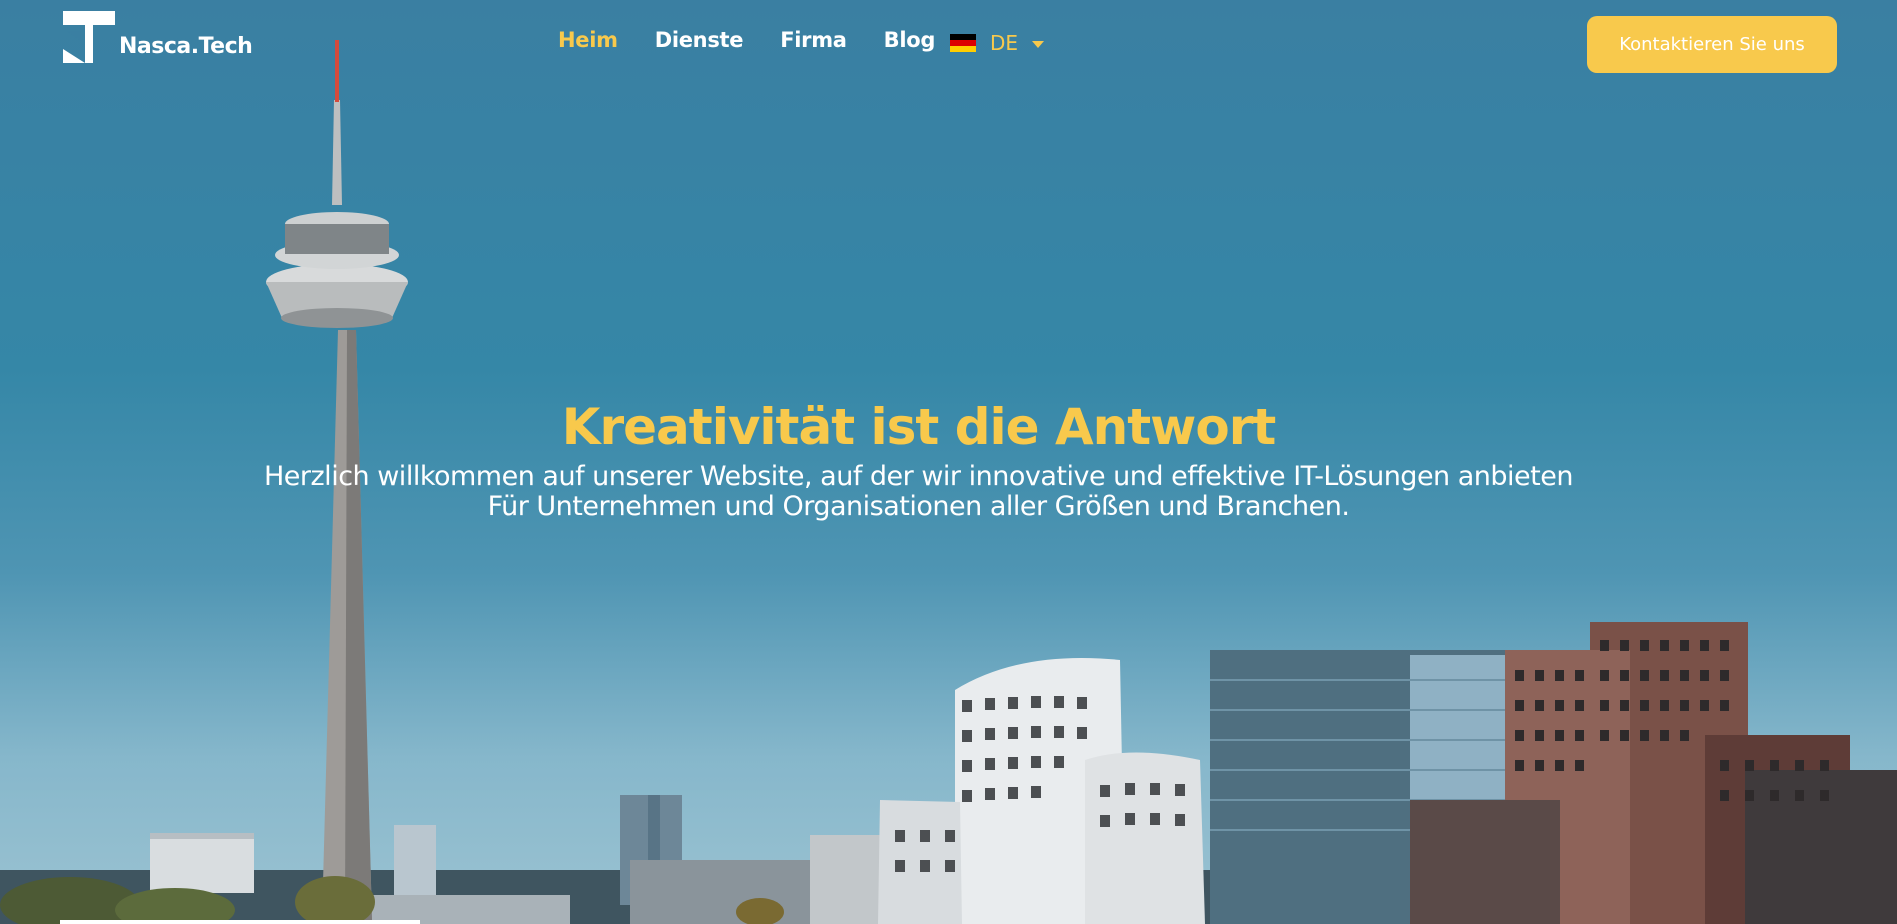 This screenshot has width=1897, height=924. I want to click on germany-flag-icon, so click(963, 43).